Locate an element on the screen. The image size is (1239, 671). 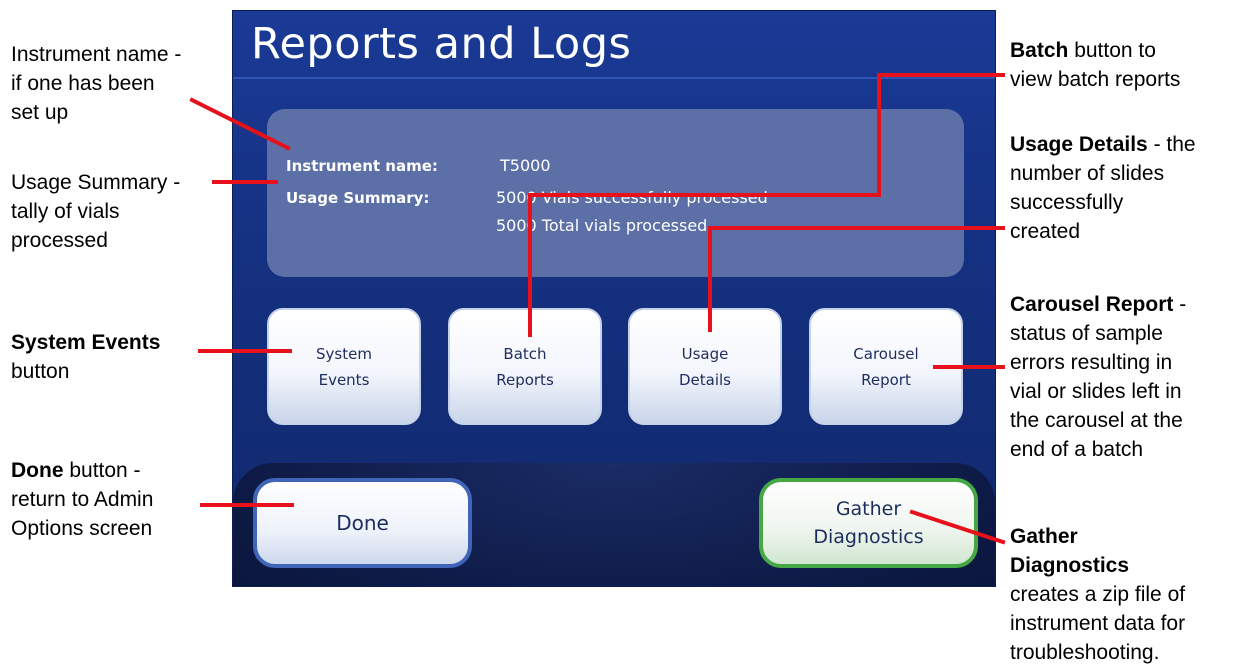
screen-title: Reports and Logs is located at coordinates (441, 44).